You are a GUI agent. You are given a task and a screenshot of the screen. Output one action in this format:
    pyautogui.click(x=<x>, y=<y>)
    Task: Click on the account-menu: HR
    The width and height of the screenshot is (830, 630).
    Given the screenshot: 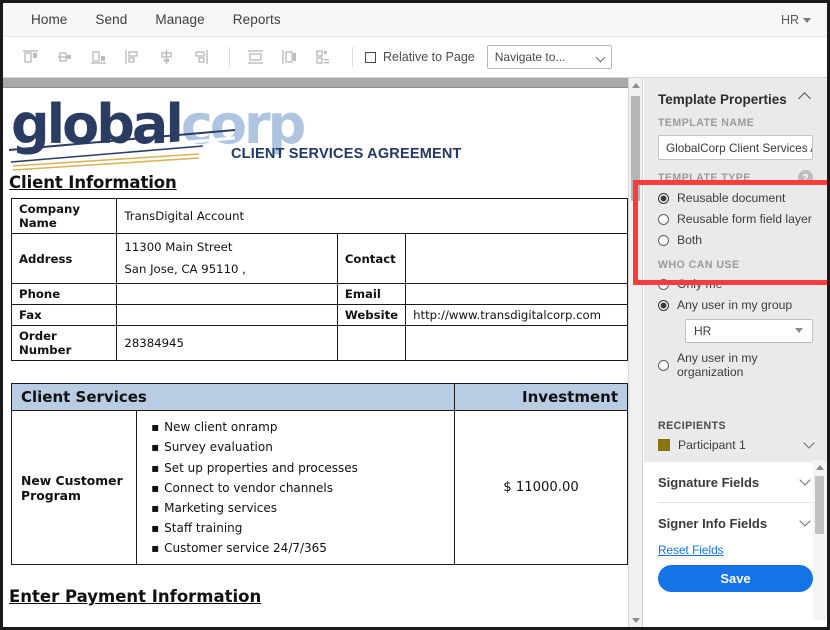 What is the action you would take?
    pyautogui.click(x=804, y=20)
    